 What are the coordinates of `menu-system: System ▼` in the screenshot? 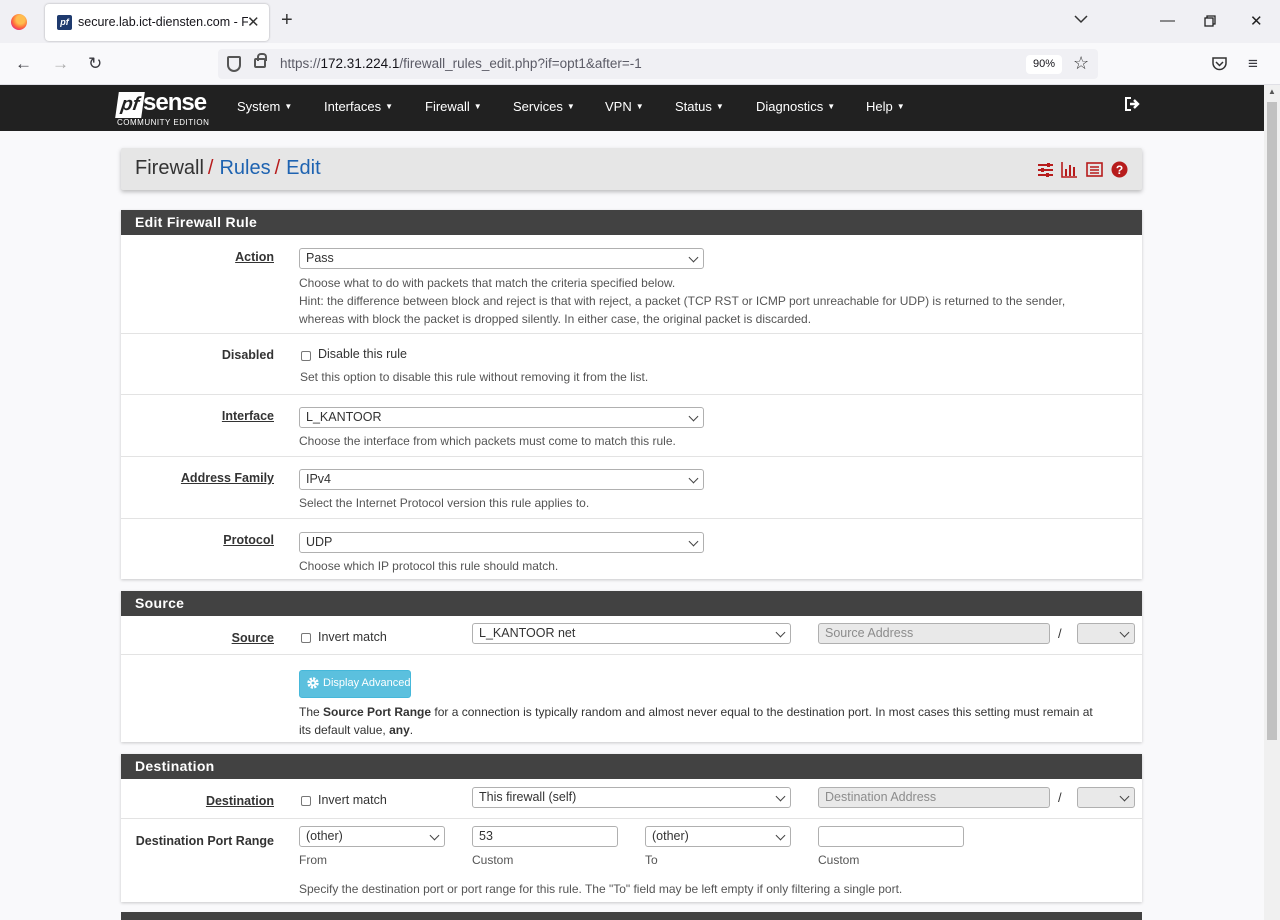 It's located at (264, 106).